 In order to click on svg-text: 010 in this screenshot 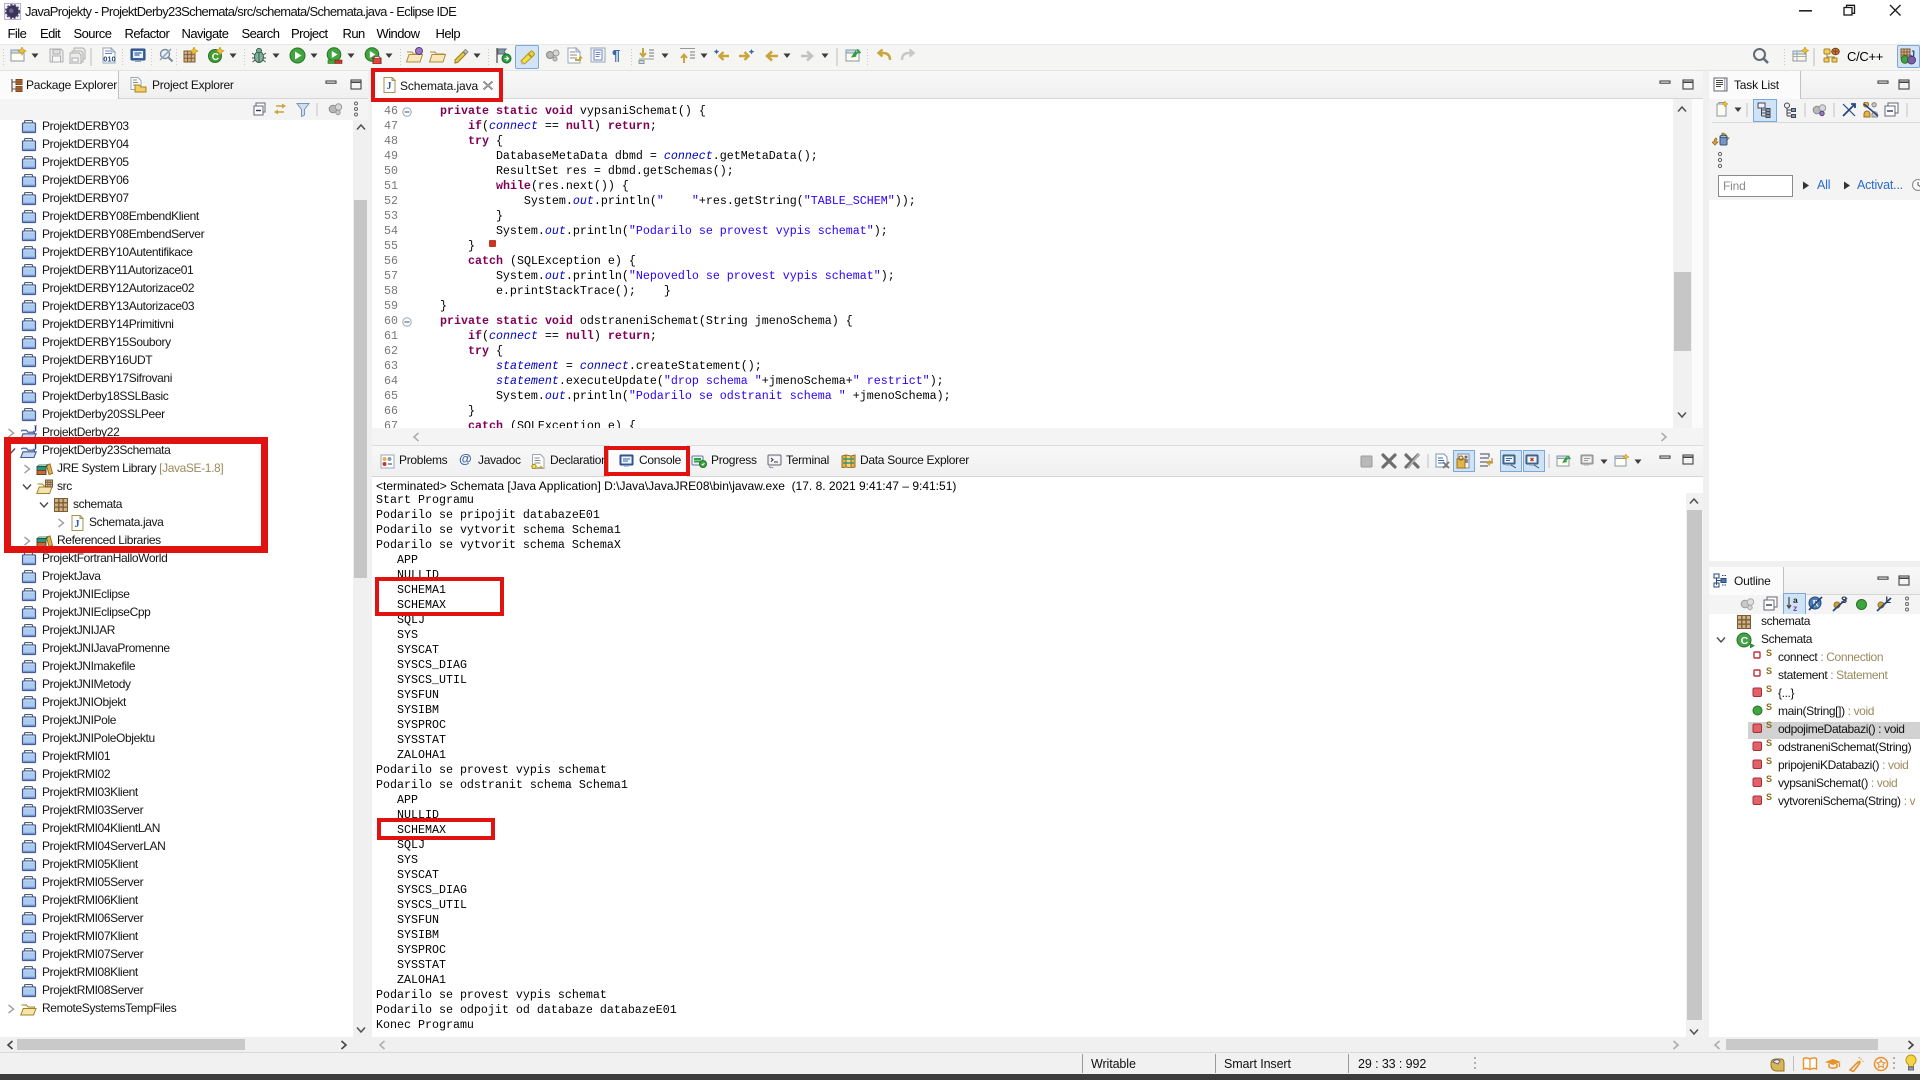, I will do `click(109, 59)`.